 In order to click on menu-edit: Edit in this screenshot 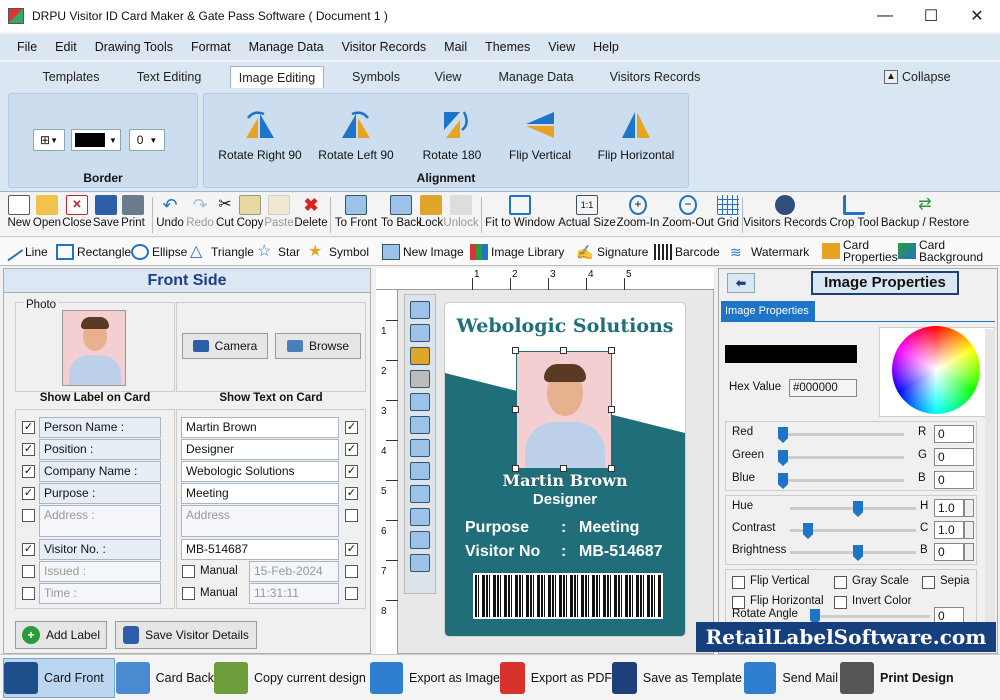, I will do `click(66, 47)`.